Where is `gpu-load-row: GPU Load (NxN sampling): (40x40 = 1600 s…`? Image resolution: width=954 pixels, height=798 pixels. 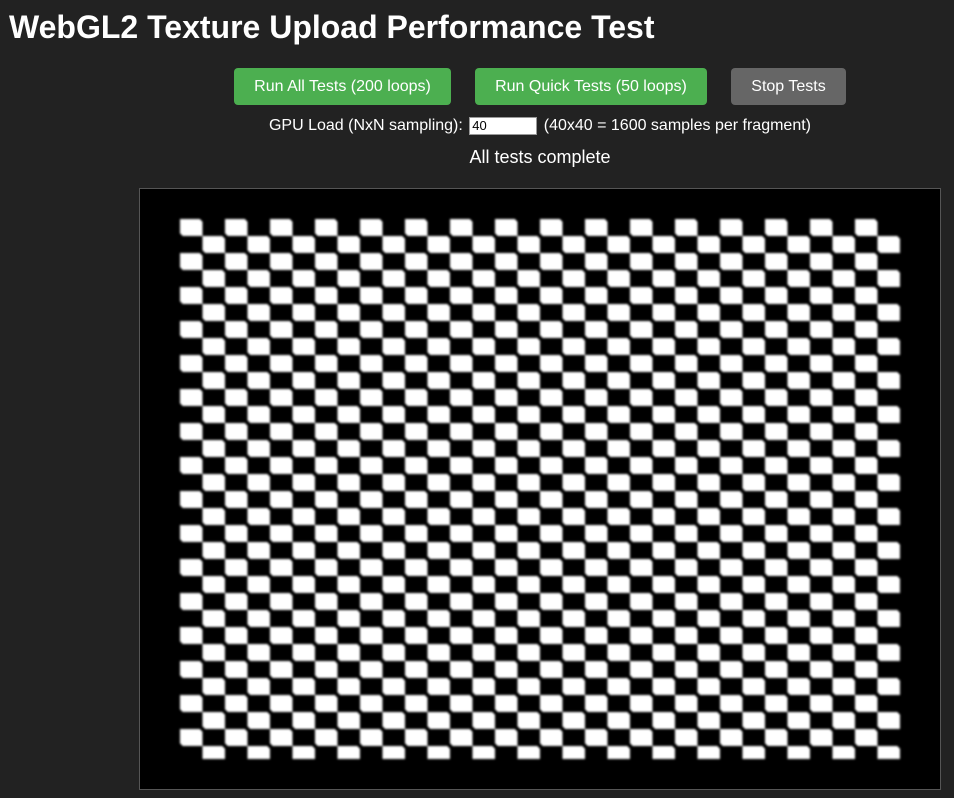 gpu-load-row: GPU Load (NxN sampling): (40x40 = 1600 s… is located at coordinates (477, 126).